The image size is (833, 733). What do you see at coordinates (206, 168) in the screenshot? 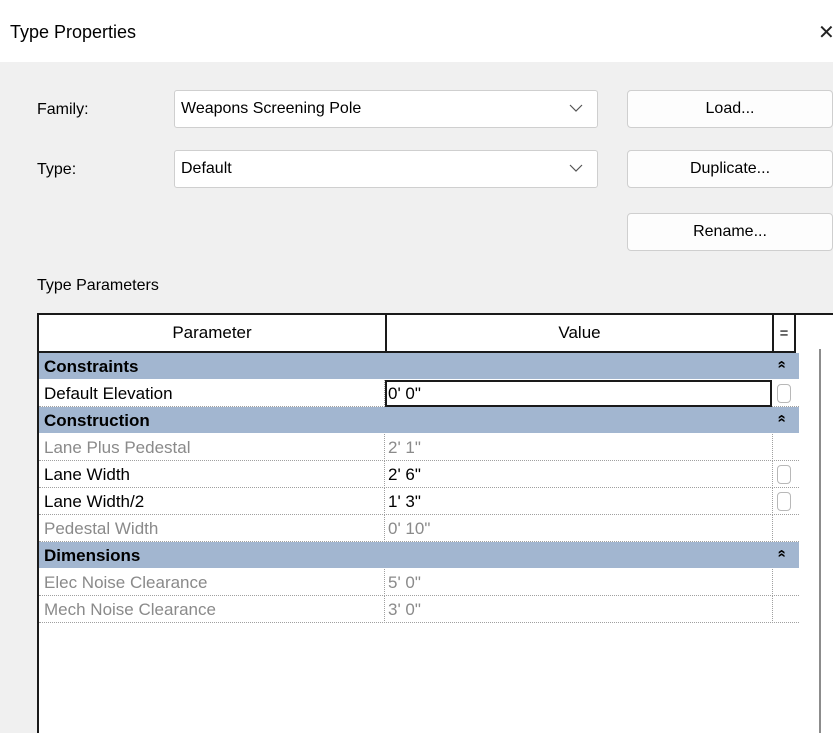
I see `type-value: Default` at bounding box center [206, 168].